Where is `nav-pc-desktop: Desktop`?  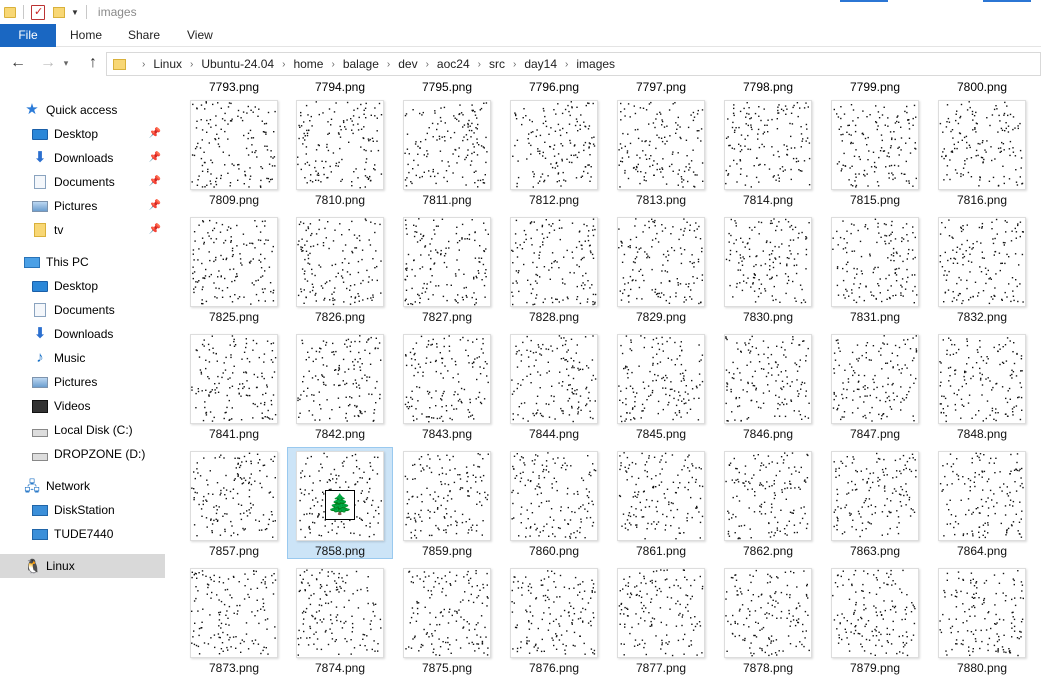 nav-pc-desktop: Desktop is located at coordinates (82, 286).